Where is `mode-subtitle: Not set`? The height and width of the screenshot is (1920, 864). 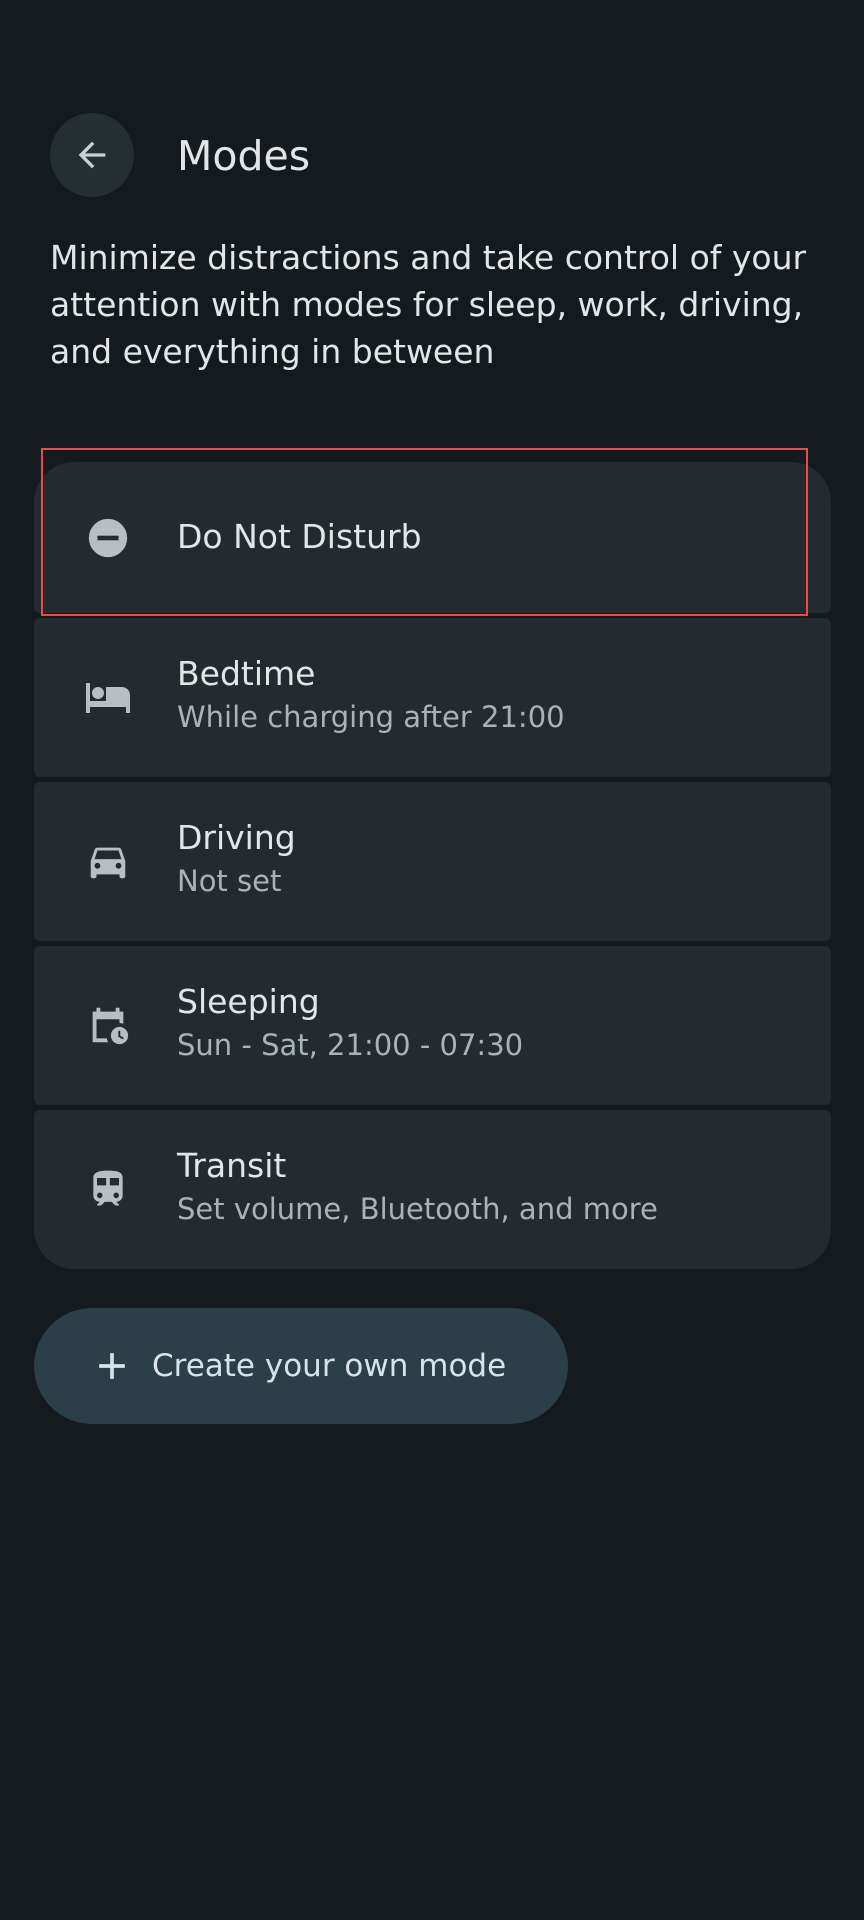
mode-subtitle: Not set is located at coordinates (229, 881).